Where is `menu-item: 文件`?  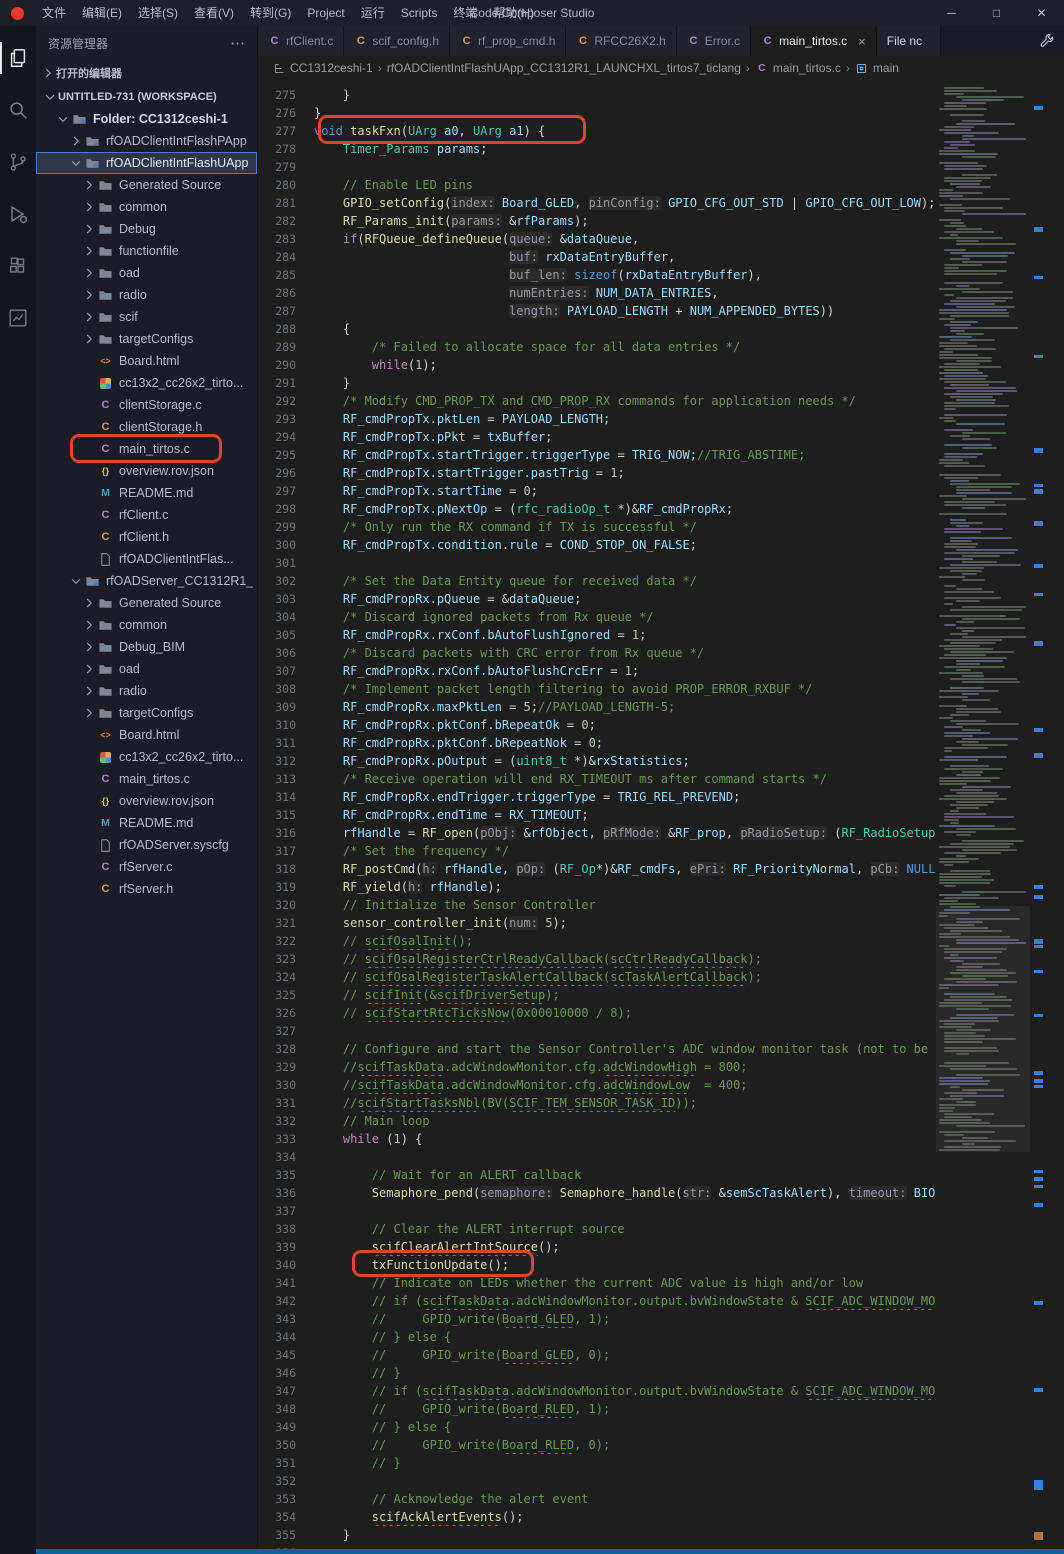
menu-item: 文件 is located at coordinates (54, 13).